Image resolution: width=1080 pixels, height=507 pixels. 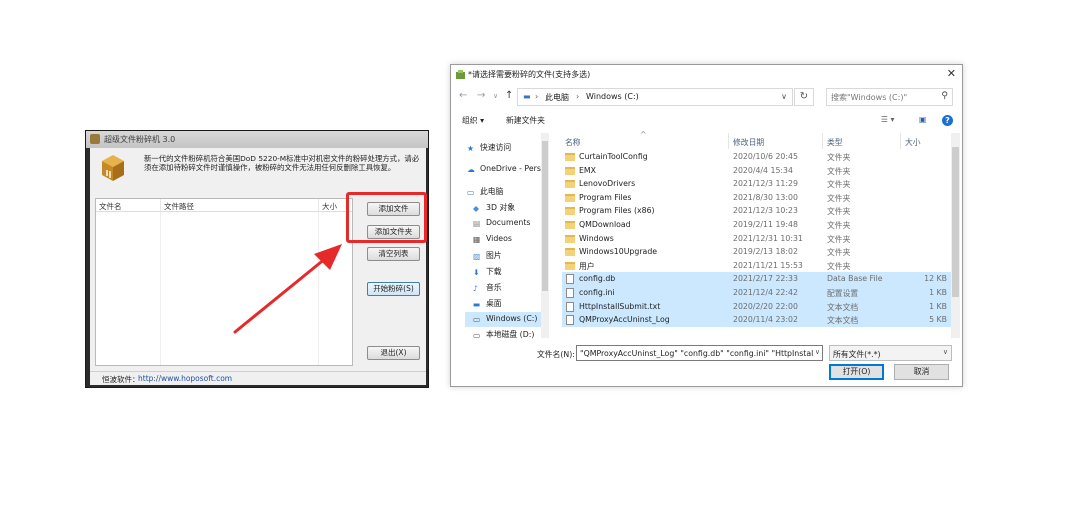 What do you see at coordinates (938, 292) in the screenshot?
I see `file-size: 1 KB` at bounding box center [938, 292].